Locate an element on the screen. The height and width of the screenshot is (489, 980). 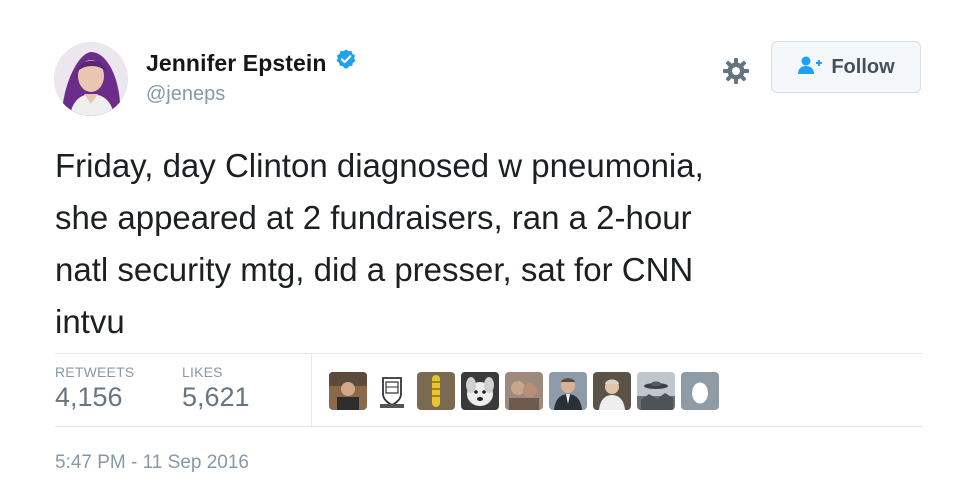
retweets-label: RETWEETS is located at coordinates (95, 372).